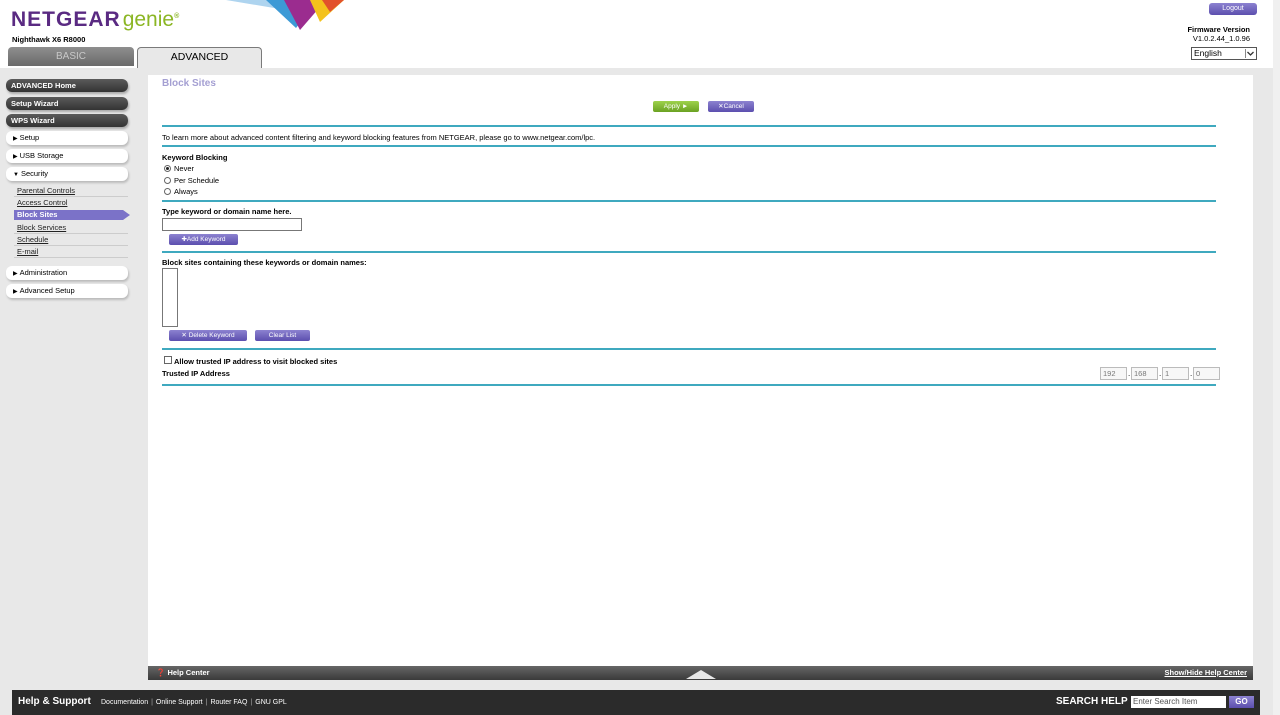 This screenshot has height=715, width=1280. What do you see at coordinates (186, 191) in the screenshot?
I see `radio-always-label: Always` at bounding box center [186, 191].